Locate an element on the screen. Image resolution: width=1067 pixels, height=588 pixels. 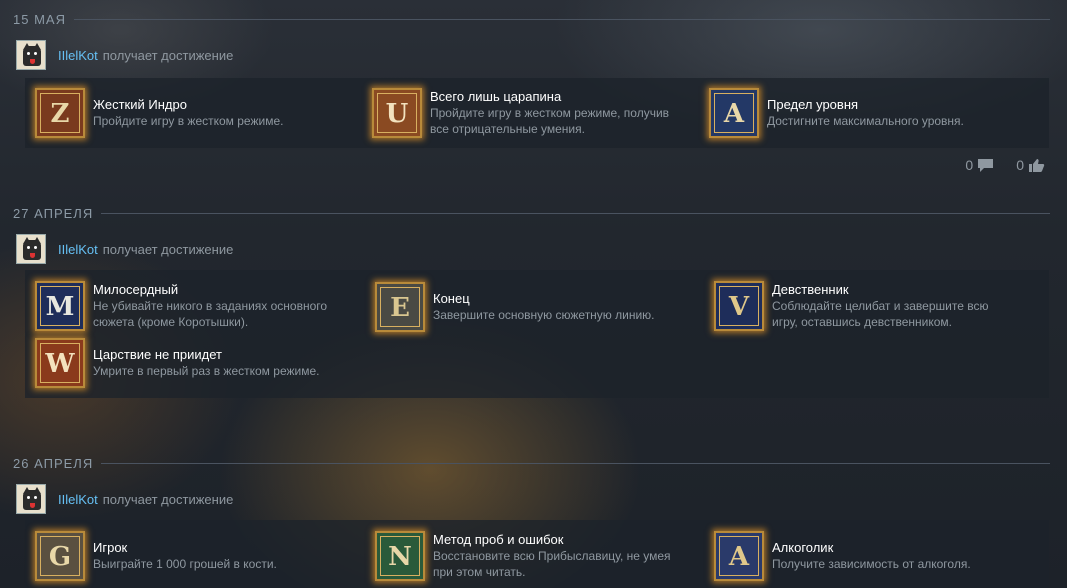
like-button: 0 is located at coordinates (1030, 165).